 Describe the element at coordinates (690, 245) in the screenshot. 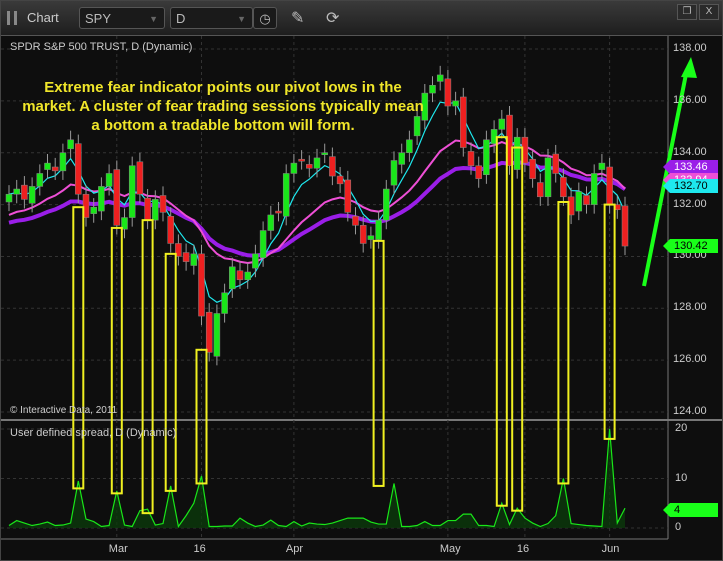

I see `price-tag: 130.42` at that location.